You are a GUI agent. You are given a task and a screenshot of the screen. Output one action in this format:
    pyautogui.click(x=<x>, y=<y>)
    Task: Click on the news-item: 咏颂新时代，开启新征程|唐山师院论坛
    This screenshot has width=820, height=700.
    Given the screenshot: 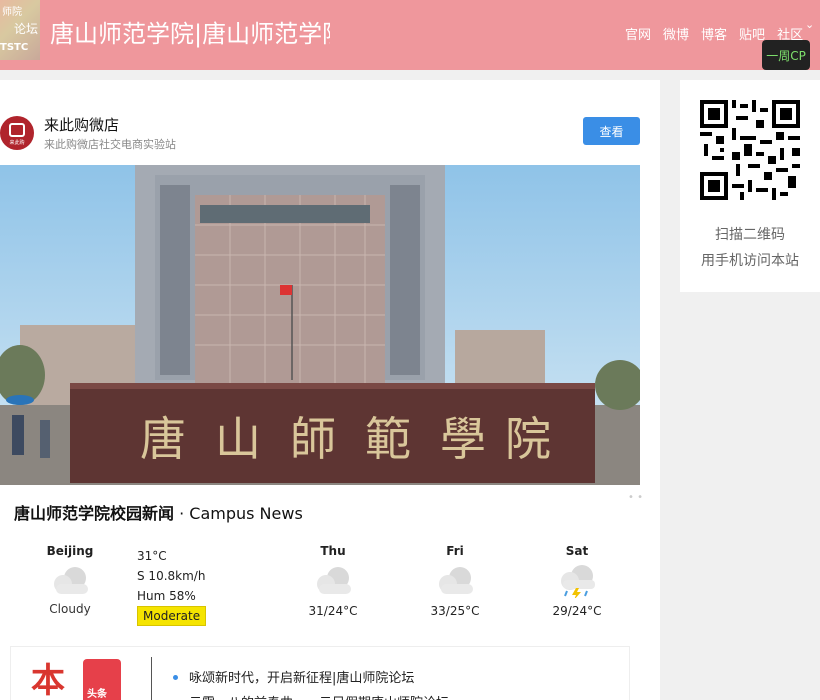 What is the action you would take?
    pyautogui.click(x=301, y=676)
    